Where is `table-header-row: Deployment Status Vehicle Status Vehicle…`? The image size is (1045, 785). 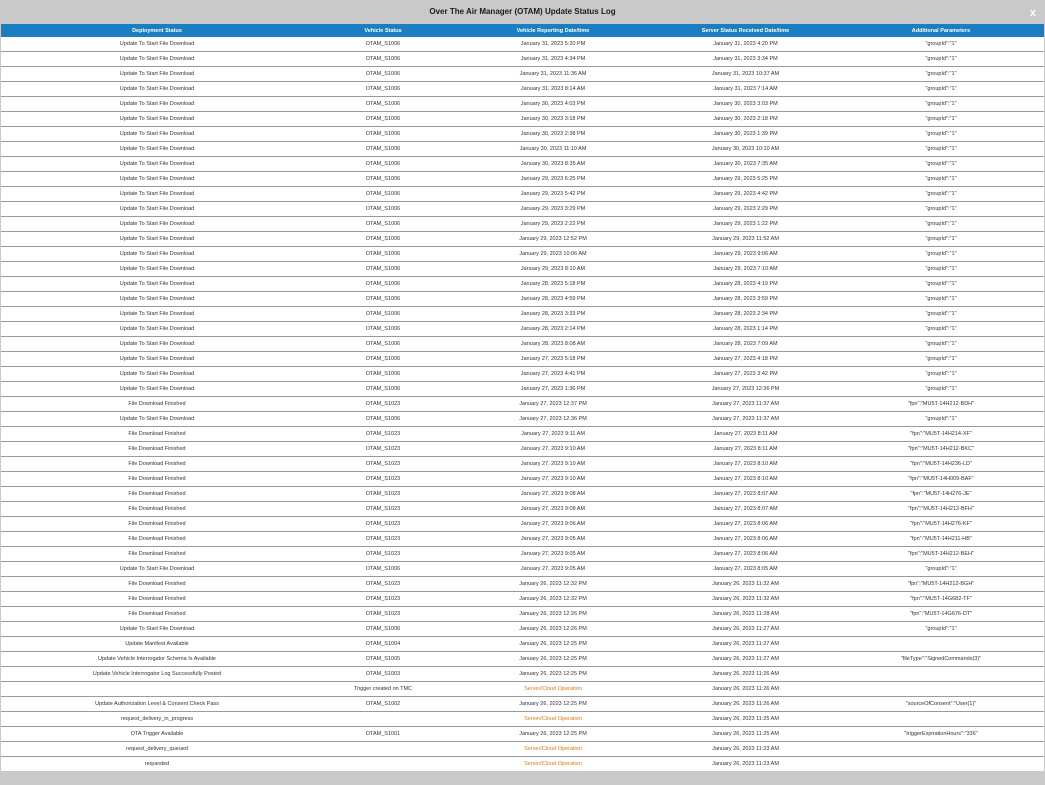
table-header-row: Deployment Status Vehicle Status Vehicle… is located at coordinates (522, 30).